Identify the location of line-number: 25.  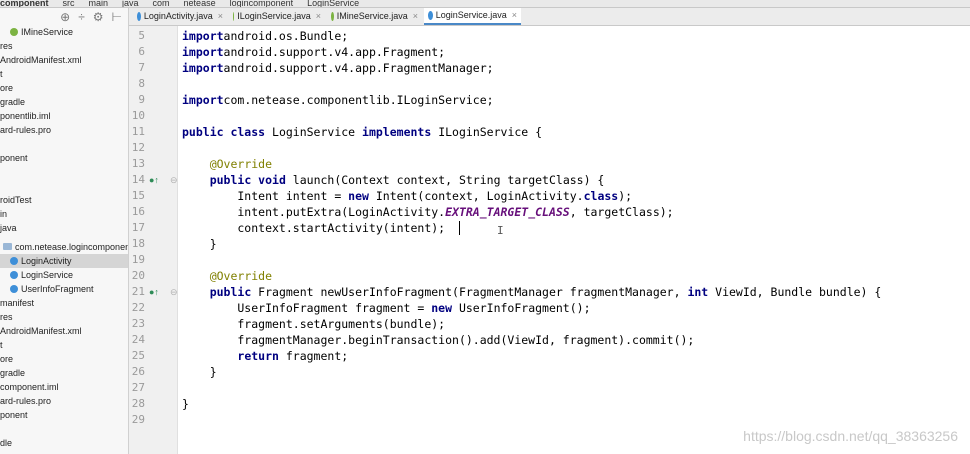
(138, 355).